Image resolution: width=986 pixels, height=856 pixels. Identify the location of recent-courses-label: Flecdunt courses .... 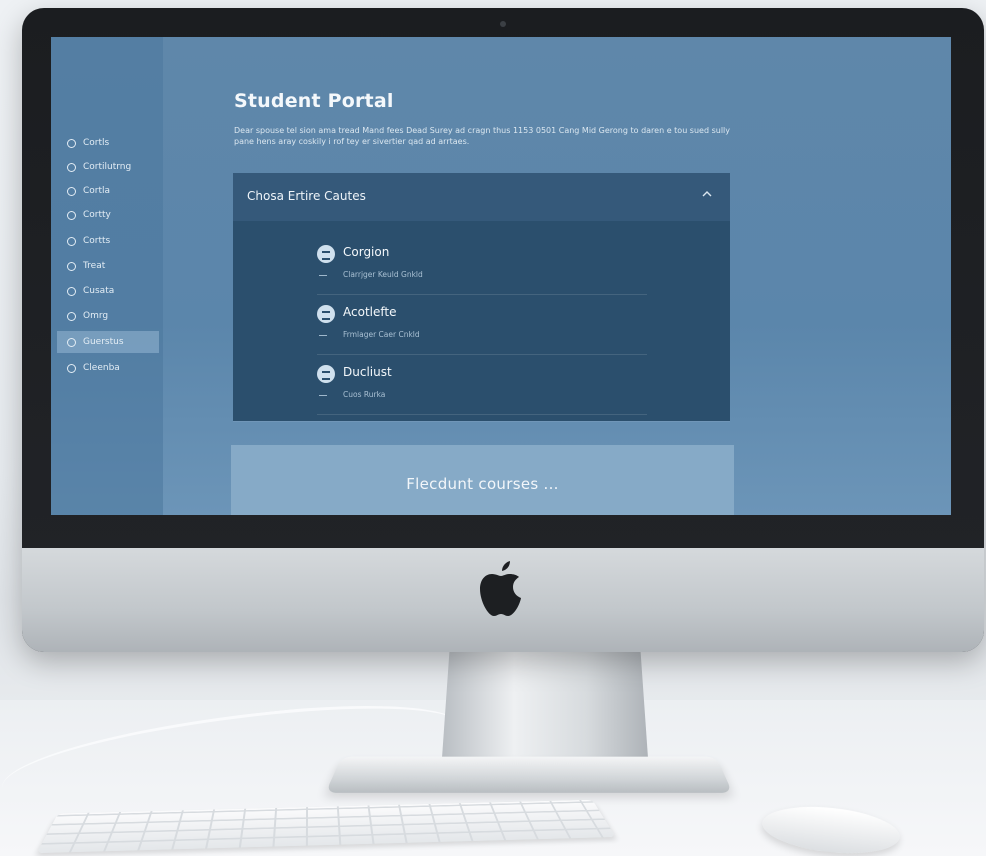
(482, 484).